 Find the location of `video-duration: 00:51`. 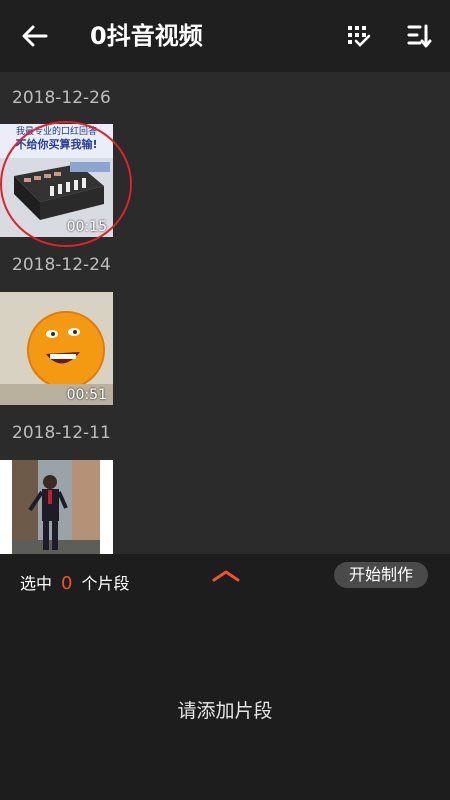

video-duration: 00:51 is located at coordinates (86, 395).